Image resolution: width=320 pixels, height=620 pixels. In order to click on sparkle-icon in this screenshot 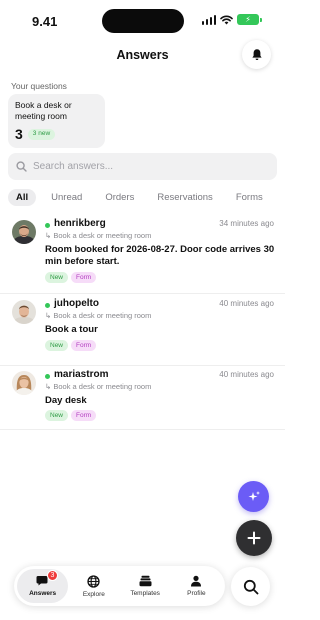, I will do `click(254, 495)`.